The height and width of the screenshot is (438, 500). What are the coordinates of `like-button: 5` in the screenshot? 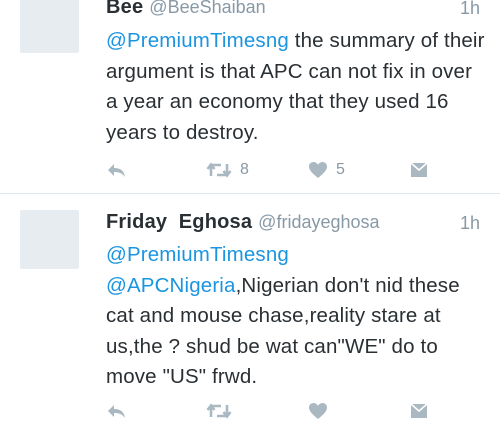 It's located at (326, 170).